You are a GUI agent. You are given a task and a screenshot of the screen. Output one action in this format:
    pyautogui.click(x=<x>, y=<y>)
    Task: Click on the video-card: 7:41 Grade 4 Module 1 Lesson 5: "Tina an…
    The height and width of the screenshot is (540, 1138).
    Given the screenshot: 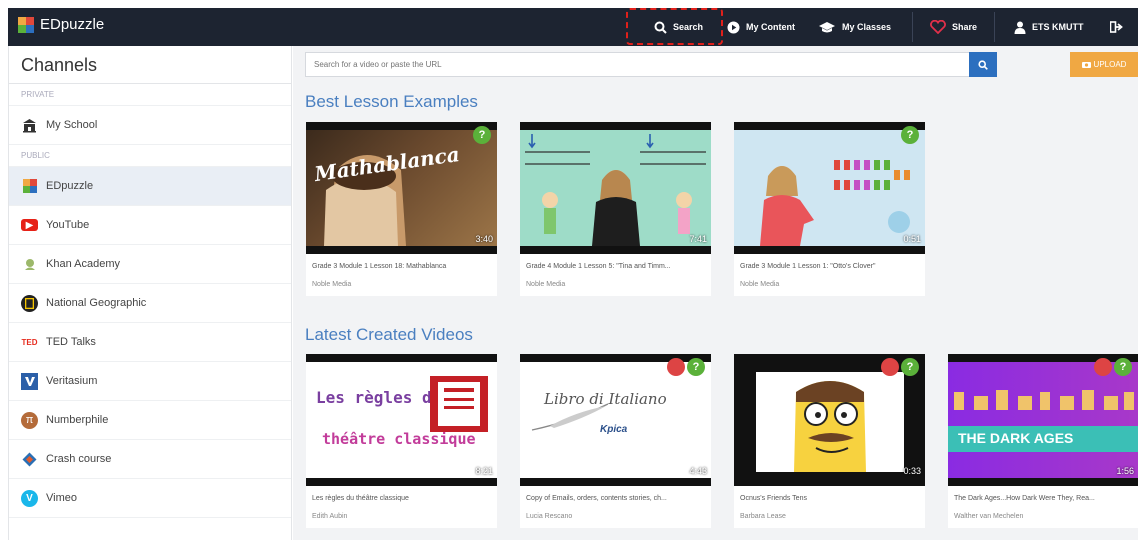 What is the action you would take?
    pyautogui.click(x=615, y=209)
    